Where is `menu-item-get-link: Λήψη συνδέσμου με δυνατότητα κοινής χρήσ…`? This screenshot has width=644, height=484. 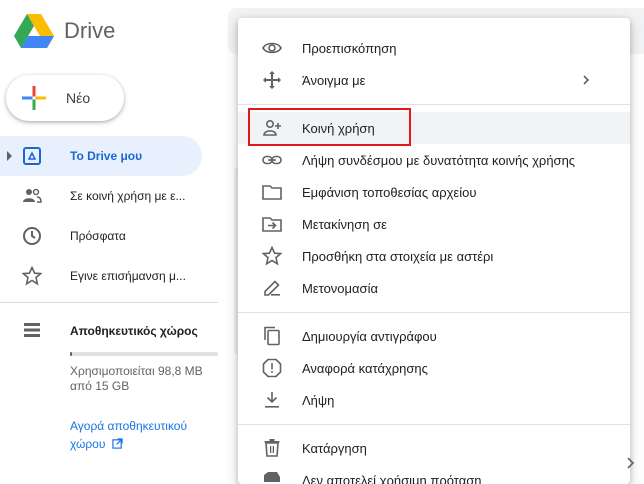 menu-item-get-link: Λήψη συνδέσμου με δυνατότητα κοινής χρήσ… is located at coordinates (434, 160).